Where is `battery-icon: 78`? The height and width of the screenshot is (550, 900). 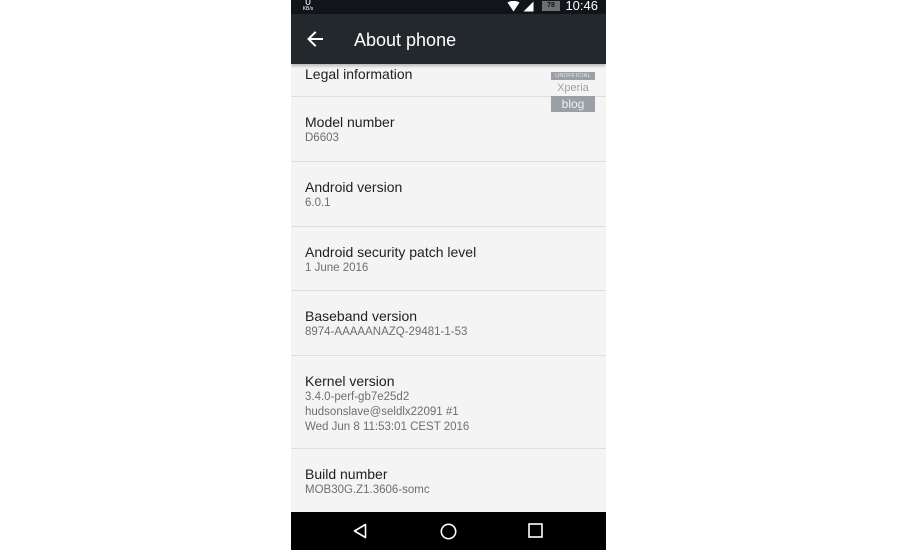 battery-icon: 78 is located at coordinates (551, 6).